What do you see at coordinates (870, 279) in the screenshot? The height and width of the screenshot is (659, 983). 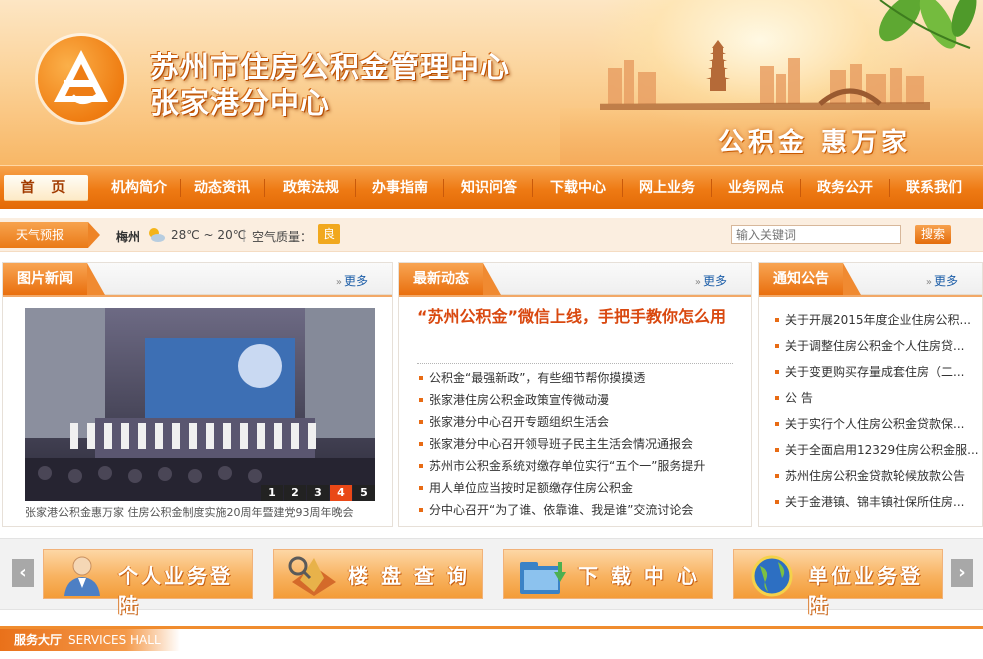 I see `panel-header: 通知公告 » 更多` at bounding box center [870, 279].